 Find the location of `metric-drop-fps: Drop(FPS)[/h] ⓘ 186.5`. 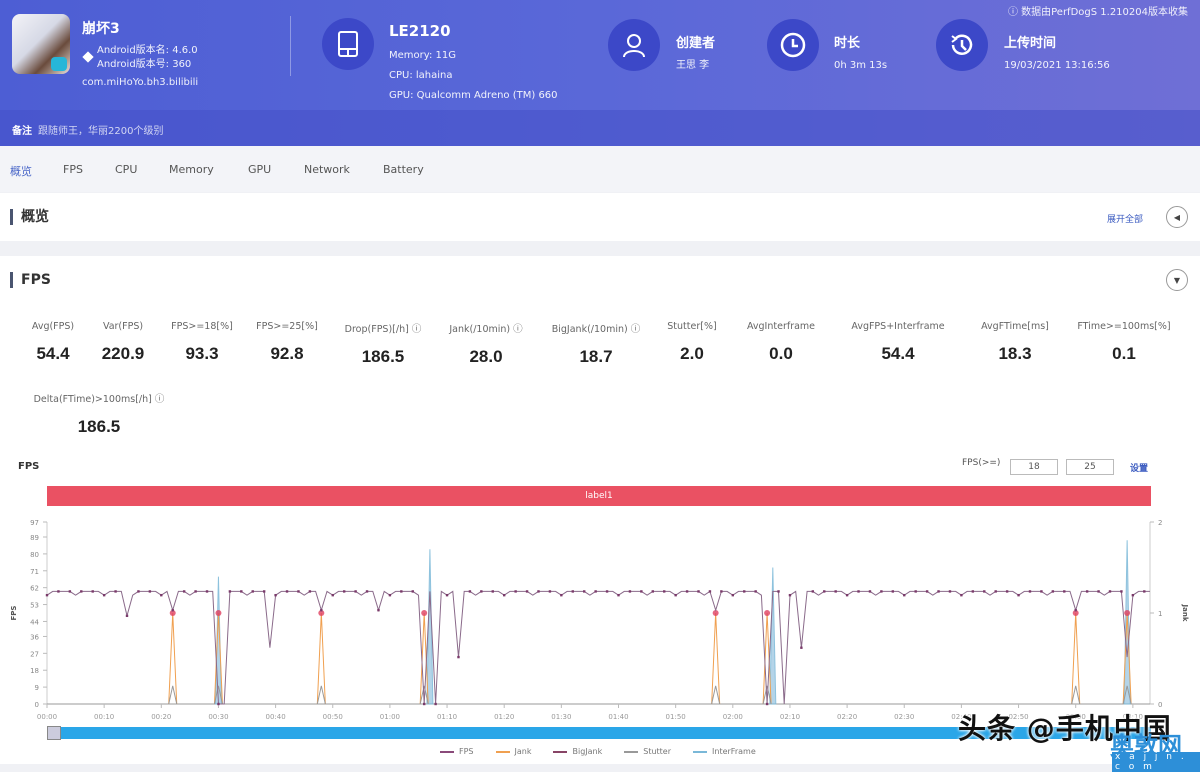

metric-drop-fps: Drop(FPS)[/h] ⓘ 186.5 is located at coordinates (383, 344).